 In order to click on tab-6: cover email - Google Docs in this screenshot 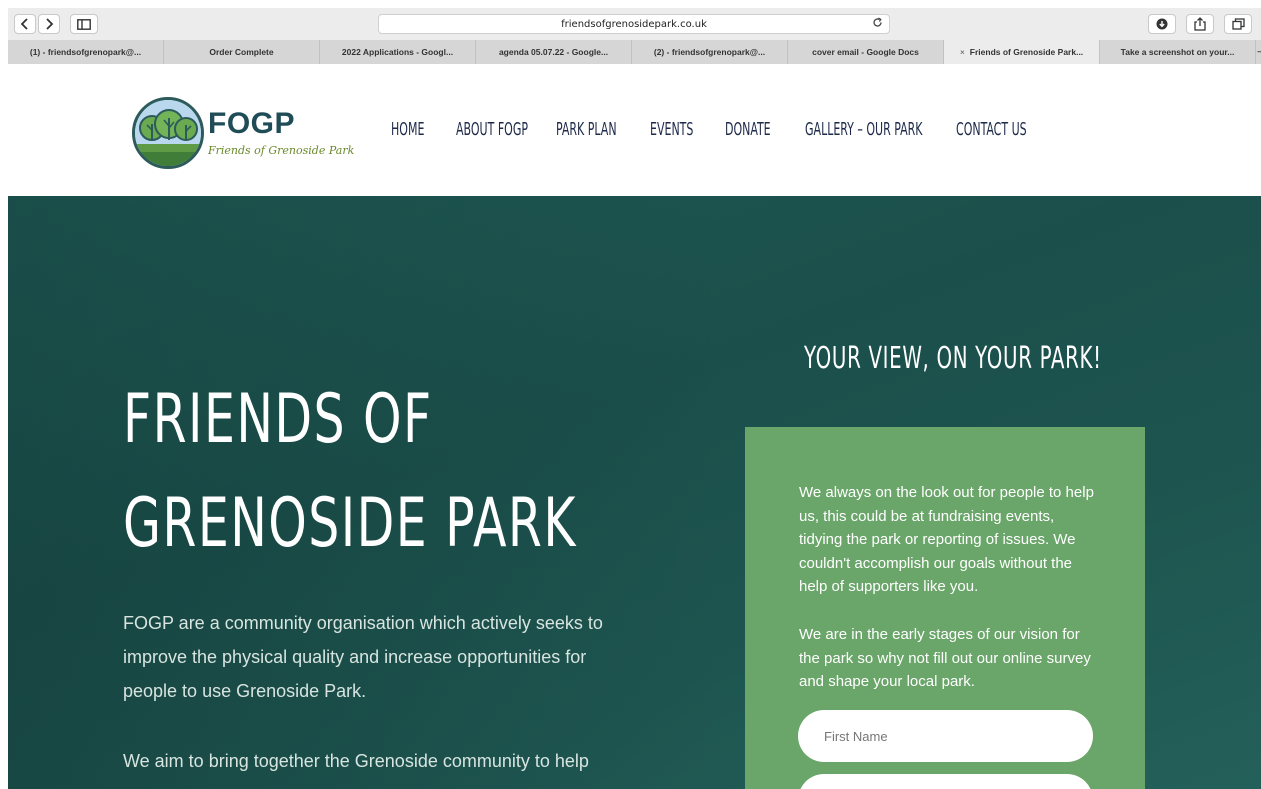, I will do `click(866, 52)`.